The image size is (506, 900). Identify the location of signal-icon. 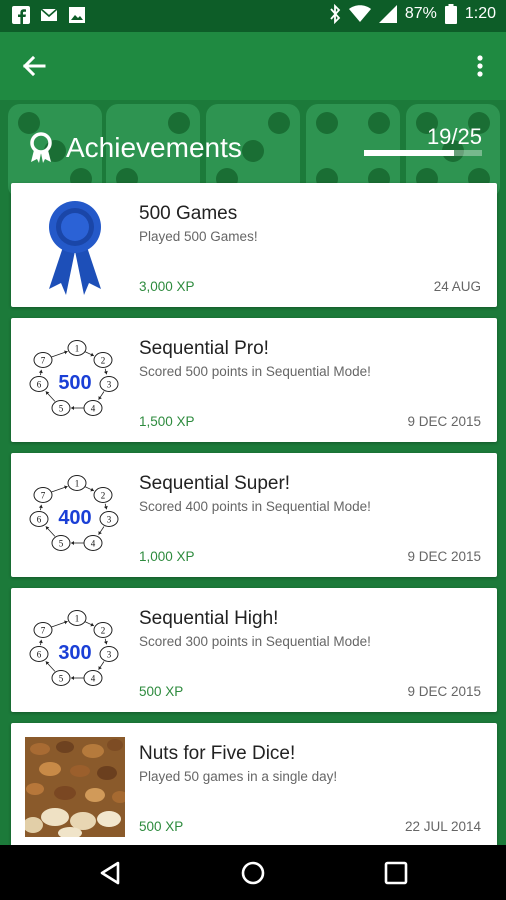
(387, 14).